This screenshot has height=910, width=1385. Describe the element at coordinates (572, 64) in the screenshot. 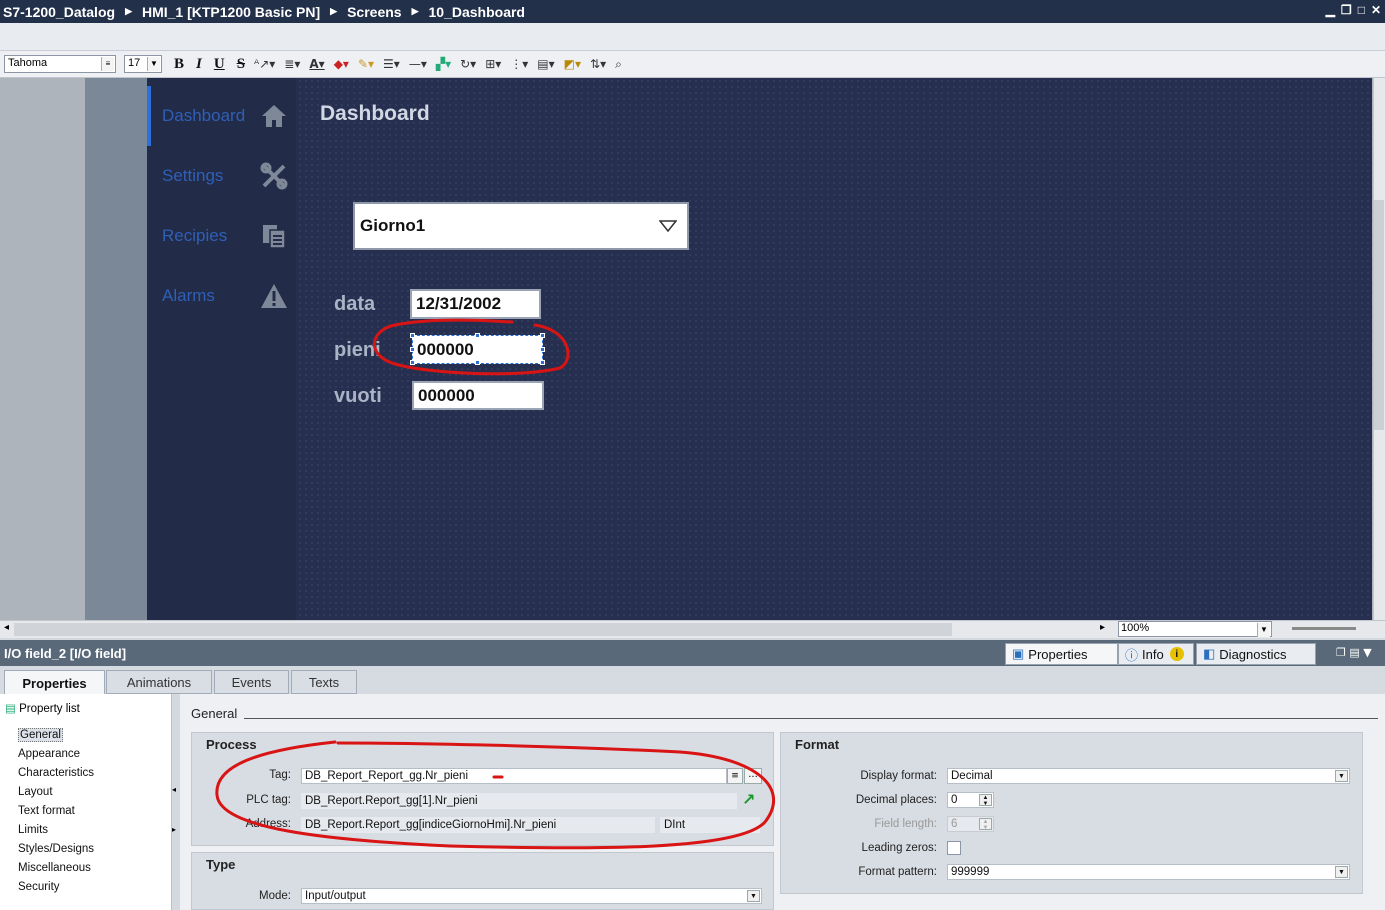

I see `layer-icon: ◩▾` at that location.